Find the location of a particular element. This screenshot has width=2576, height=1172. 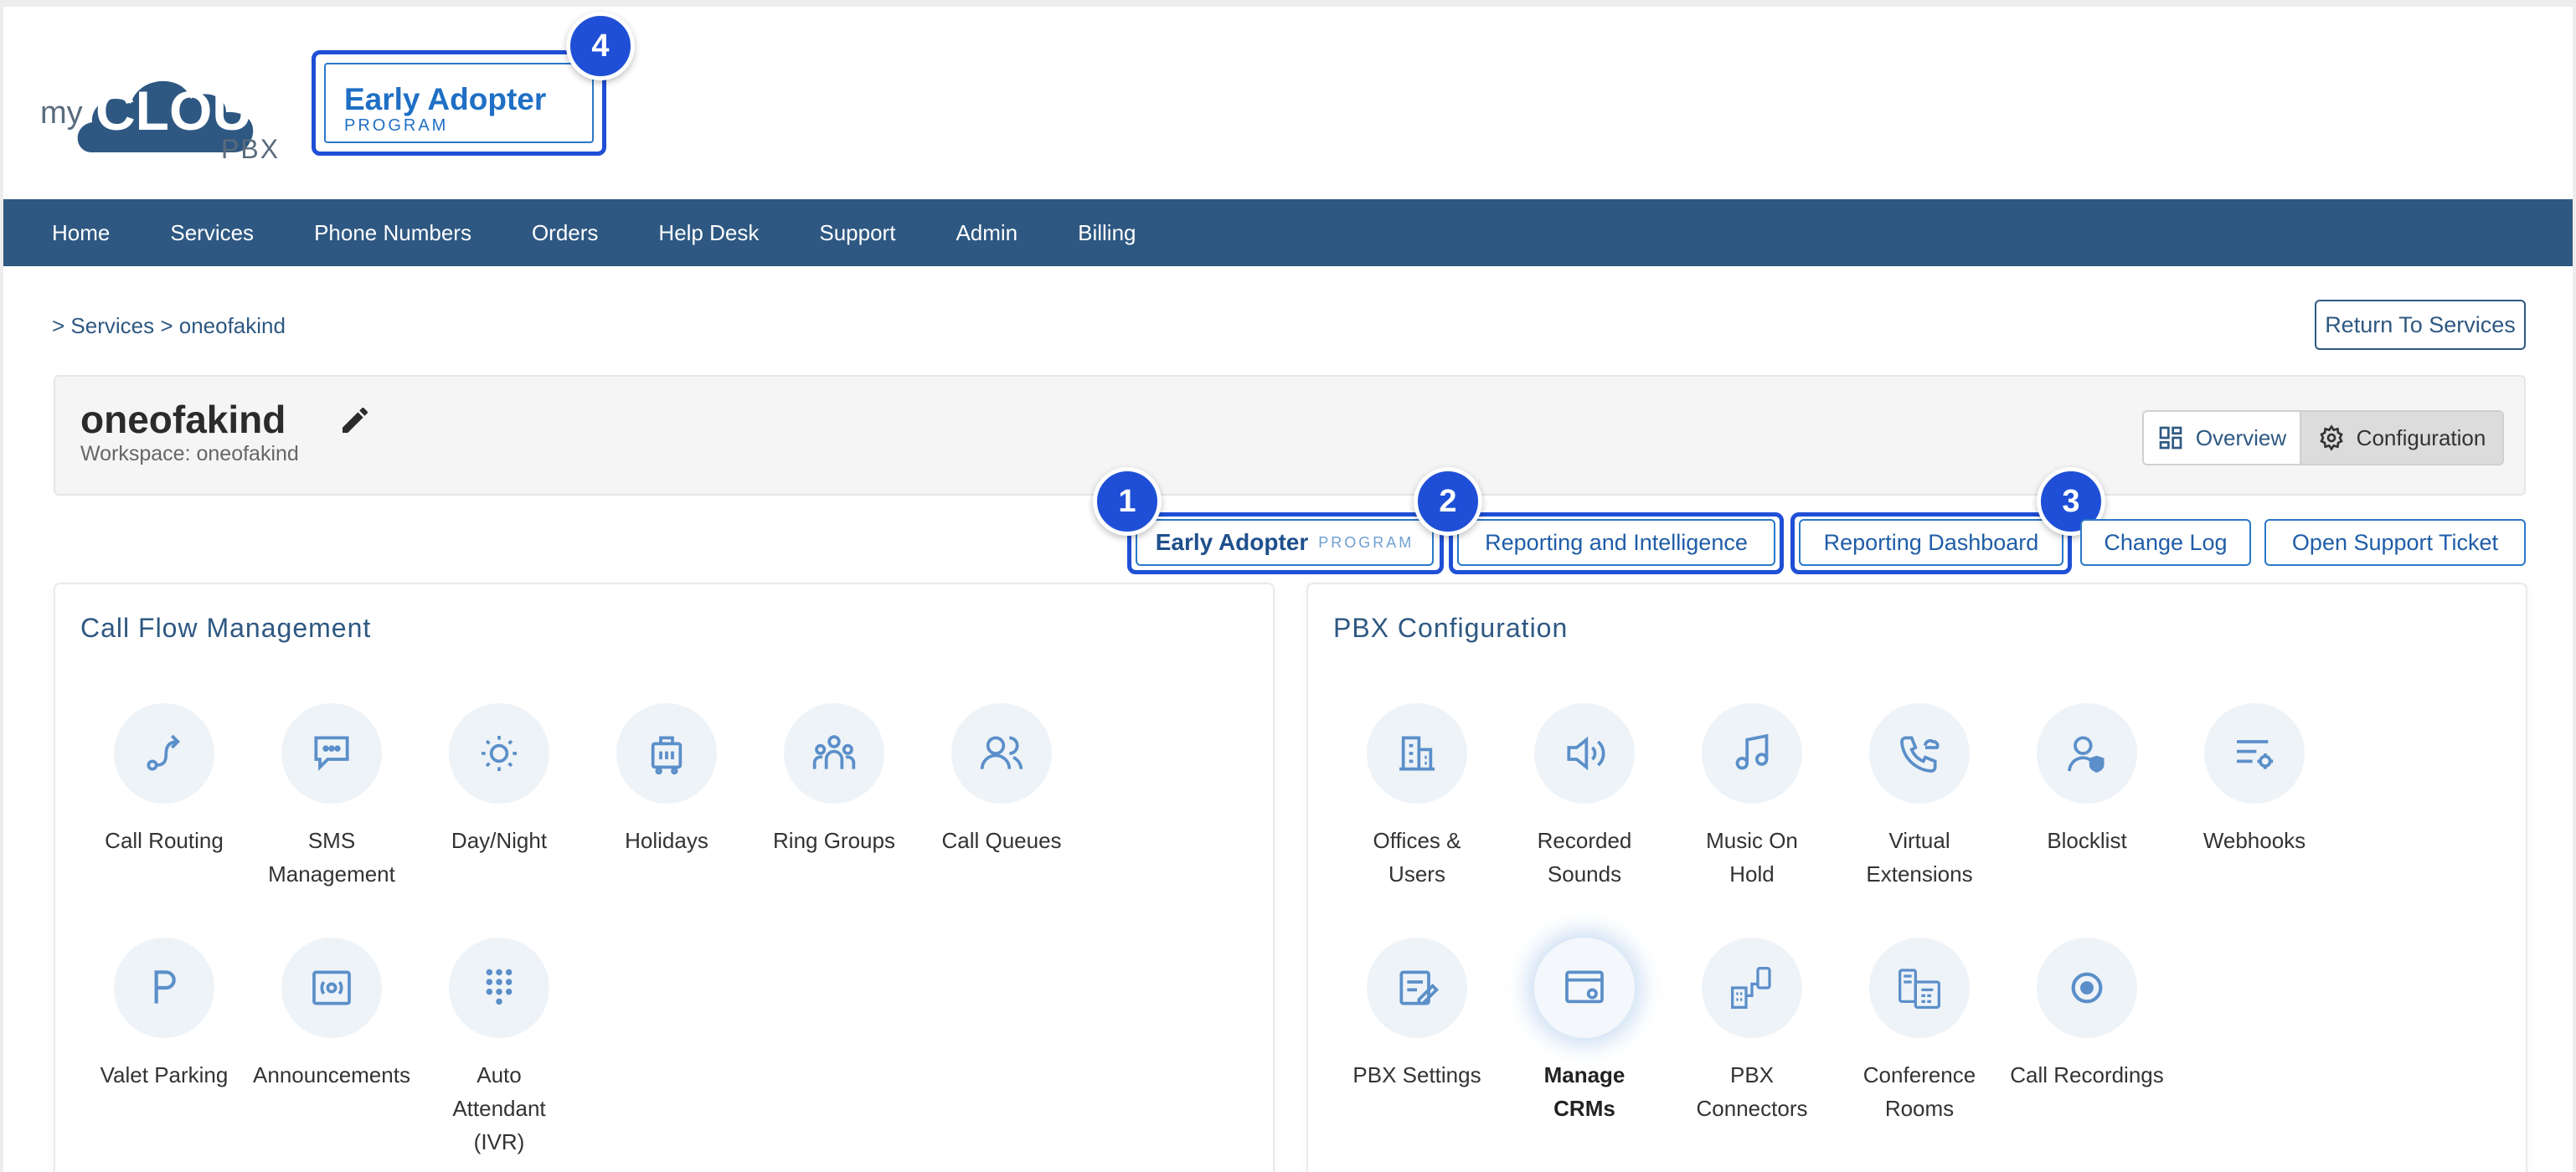

tile-label: Manage CRMs is located at coordinates (1584, 1092).